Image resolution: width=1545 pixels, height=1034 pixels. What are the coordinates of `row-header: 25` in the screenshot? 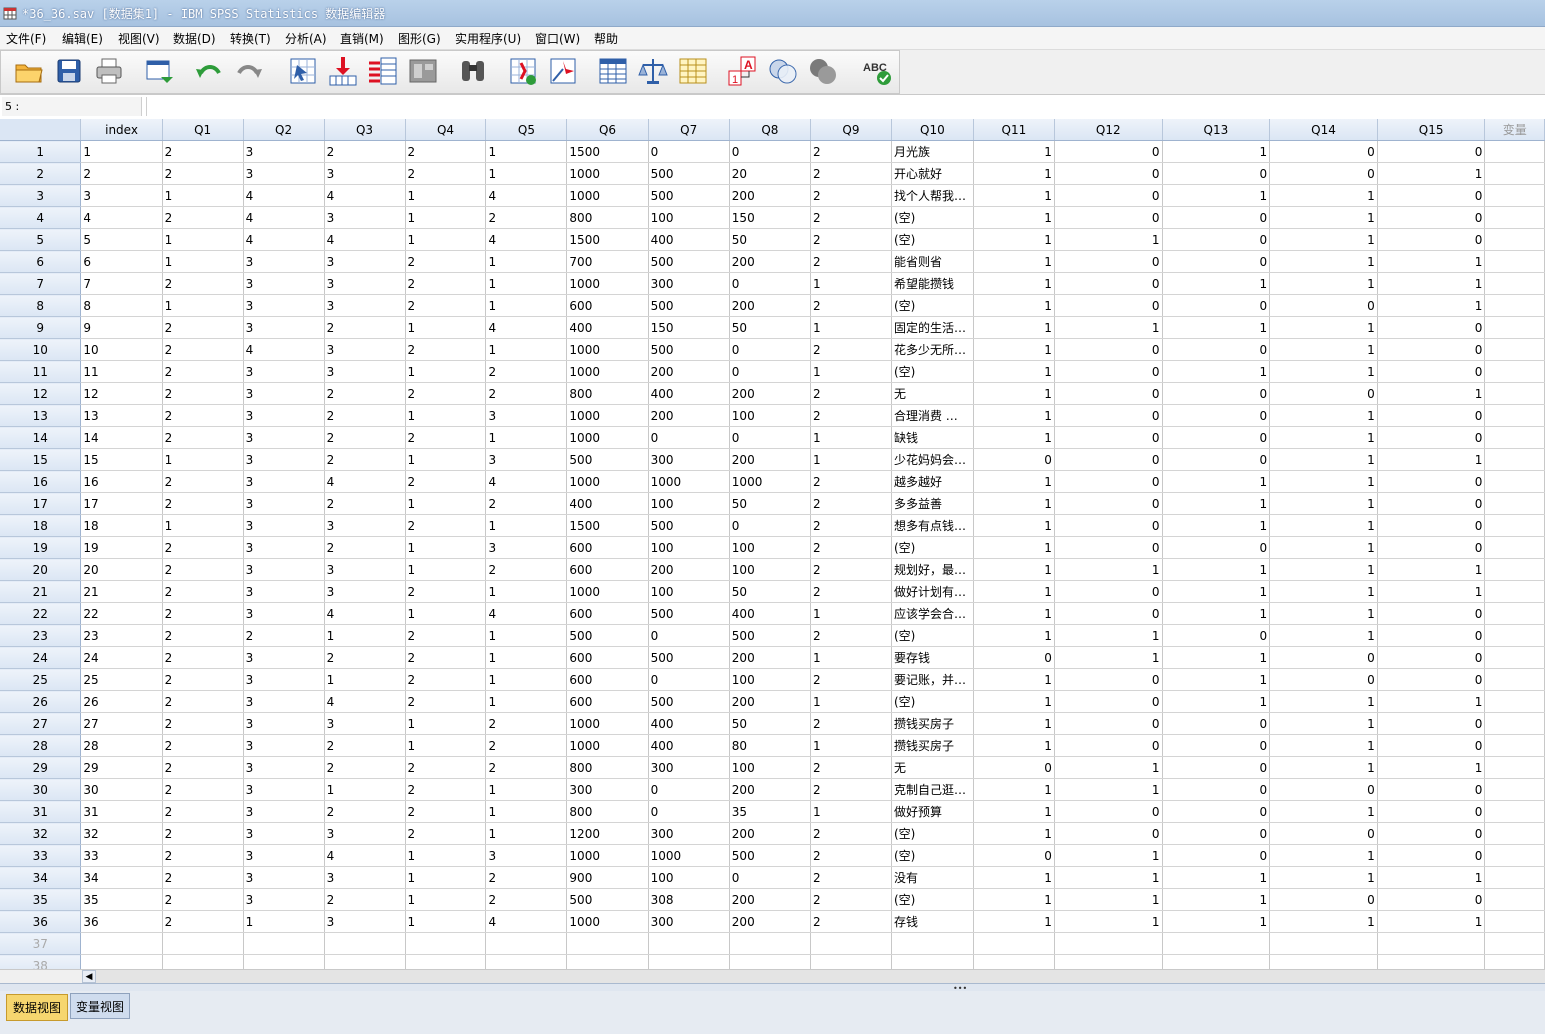 It's located at (41, 679).